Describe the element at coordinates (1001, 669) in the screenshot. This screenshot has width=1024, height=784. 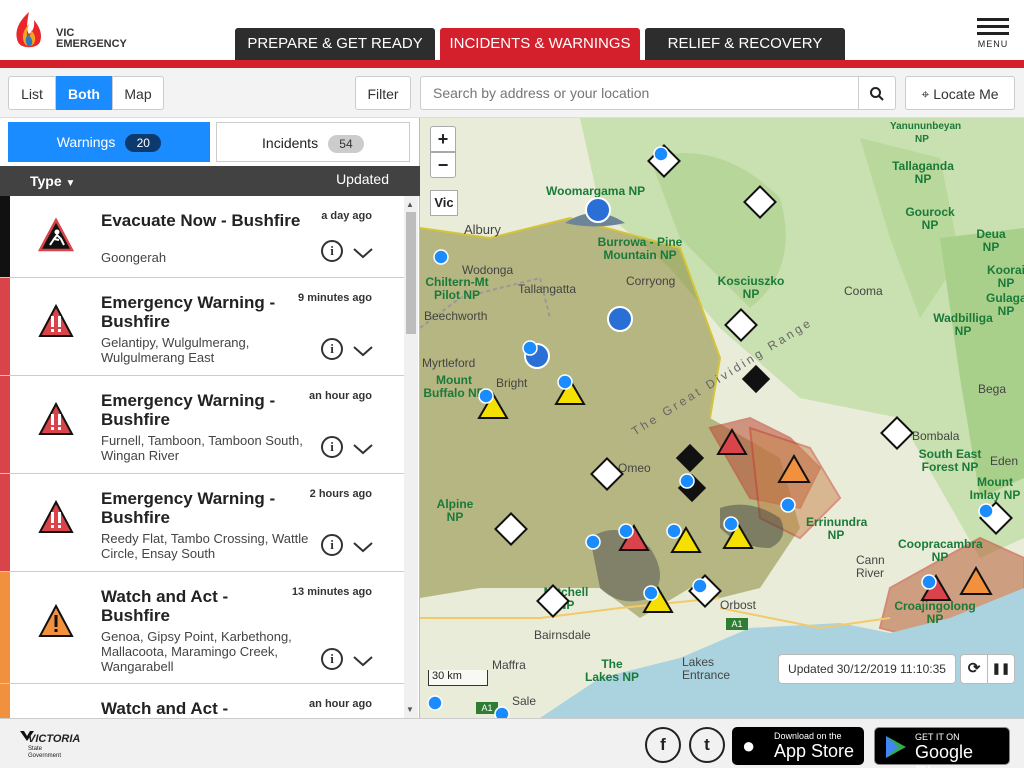
I see `pause-icon: ❚❚` at that location.